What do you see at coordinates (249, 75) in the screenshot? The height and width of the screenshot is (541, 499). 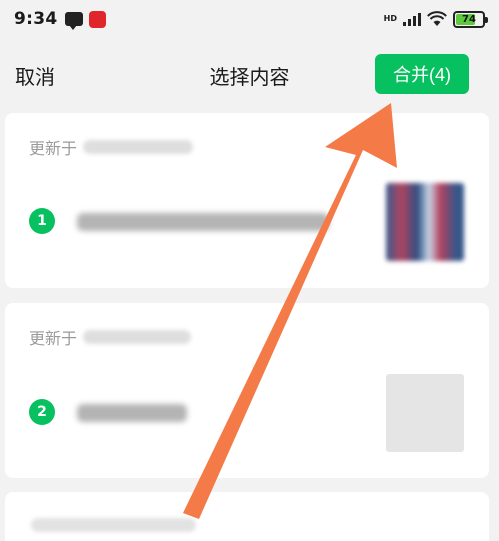 I see `header: 取消 选择内容 合并(4)` at bounding box center [249, 75].